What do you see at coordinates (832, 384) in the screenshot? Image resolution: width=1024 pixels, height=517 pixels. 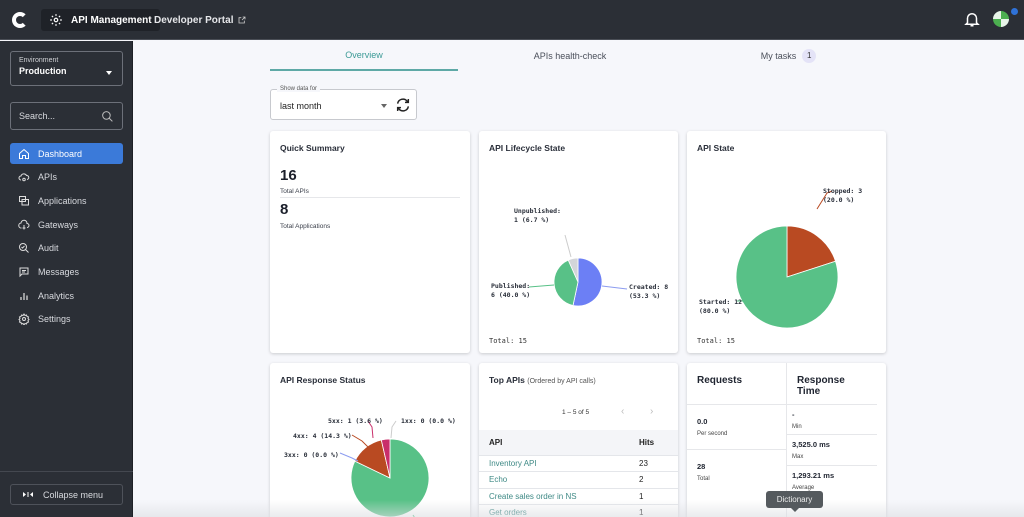 I see `response-time-title: Response Time` at bounding box center [832, 384].